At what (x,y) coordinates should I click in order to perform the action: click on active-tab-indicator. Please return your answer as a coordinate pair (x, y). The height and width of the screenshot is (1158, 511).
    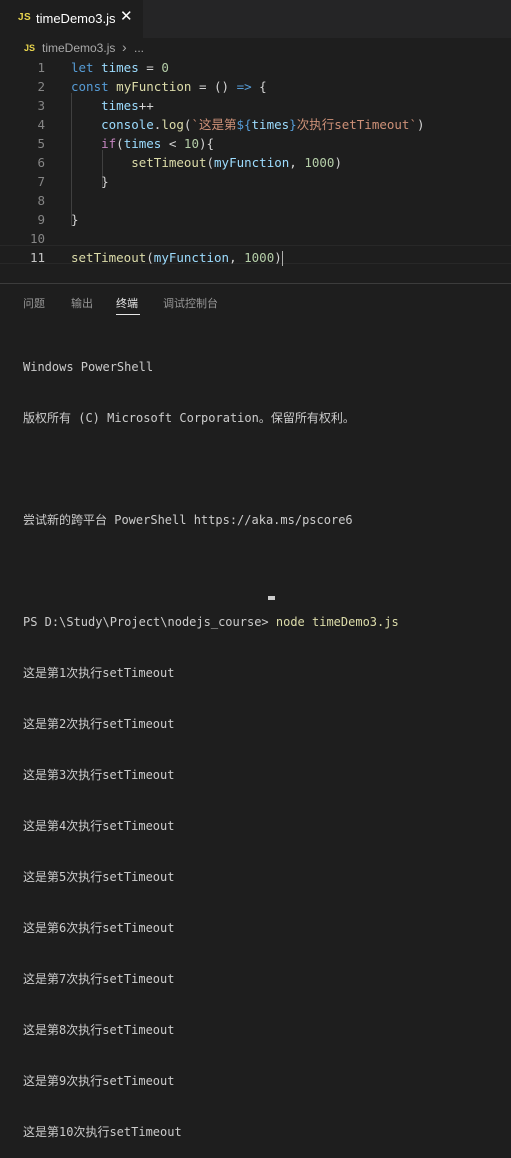
    Looking at the image, I should click on (128, 314).